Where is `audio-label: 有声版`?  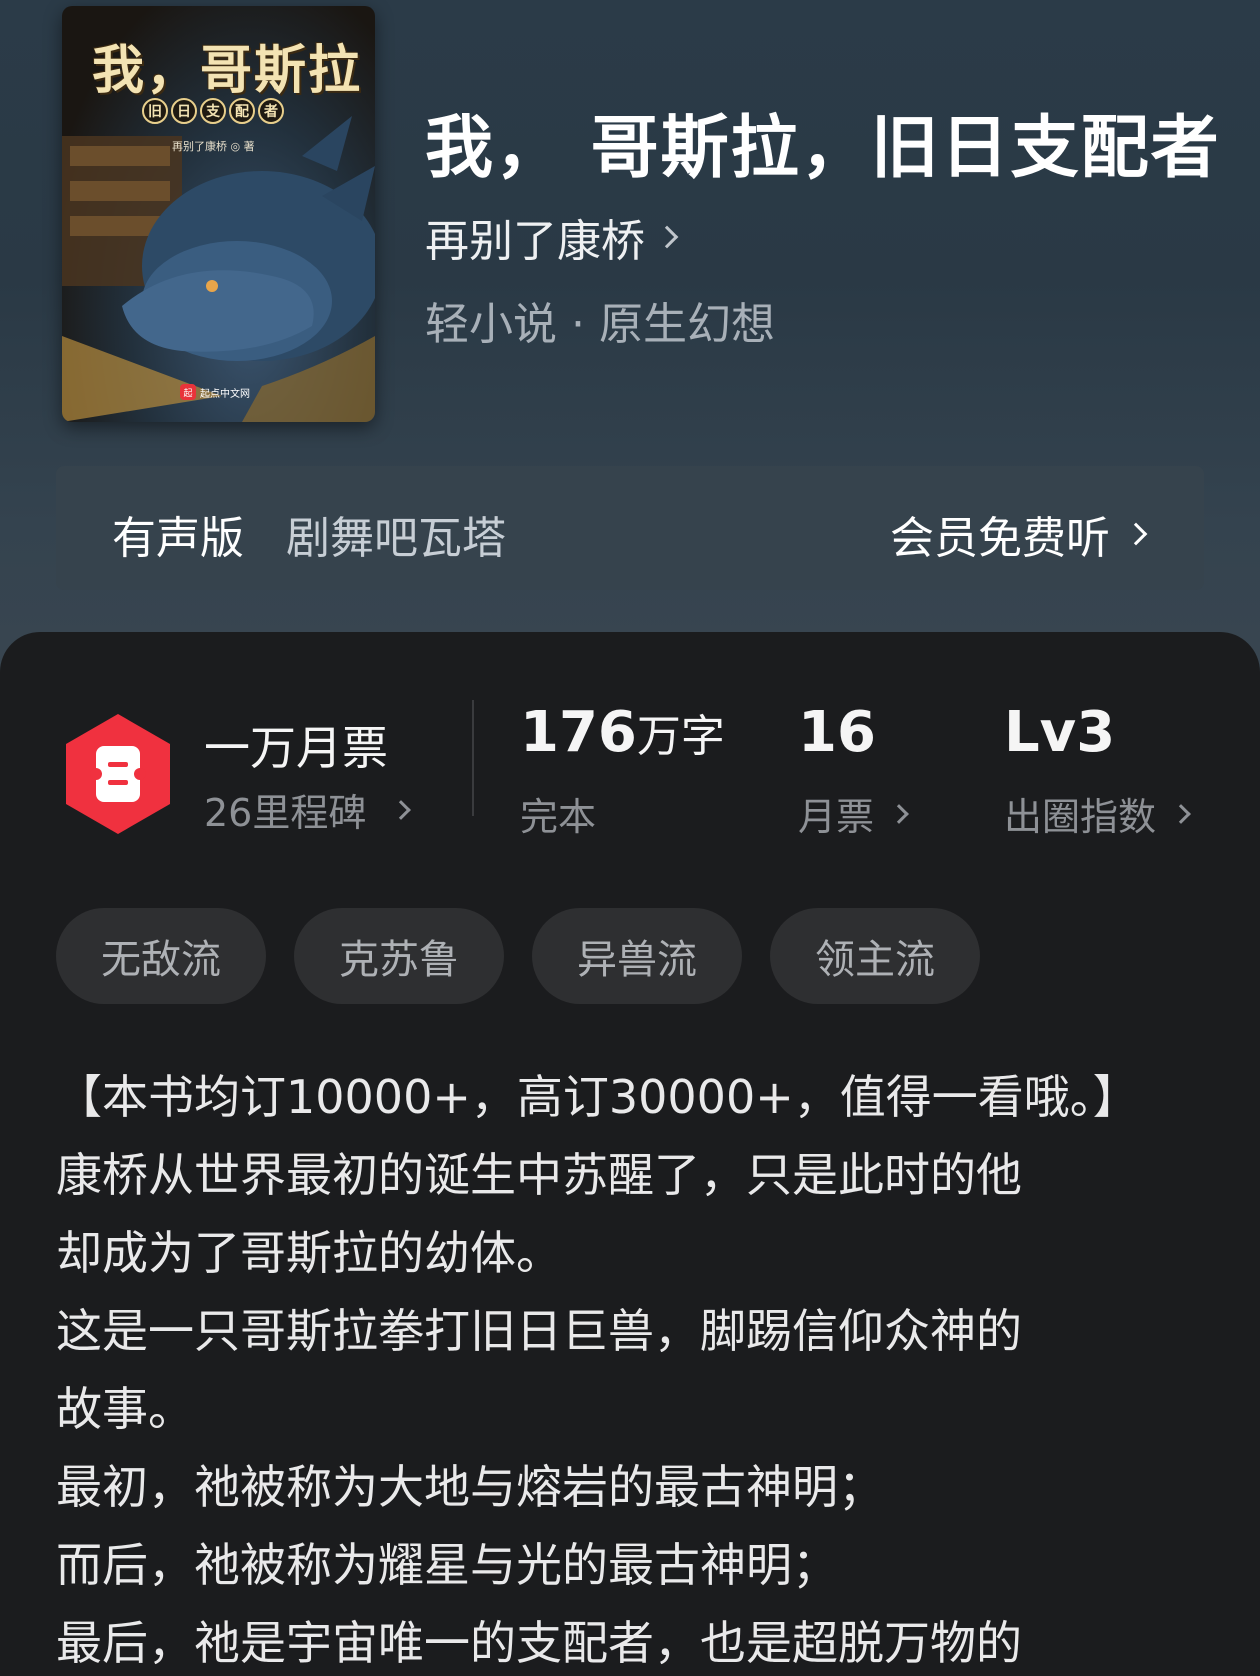 audio-label: 有声版 is located at coordinates (178, 538).